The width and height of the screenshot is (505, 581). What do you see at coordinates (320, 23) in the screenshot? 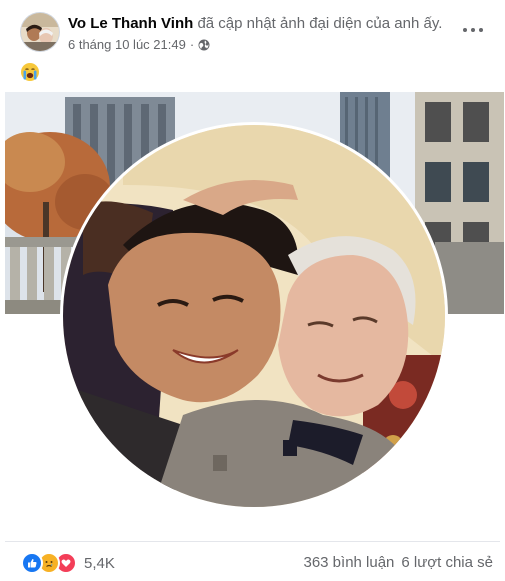
I see `post-action-text: đã cập nhật ảnh đại diện của anh ấy.` at bounding box center [320, 23].